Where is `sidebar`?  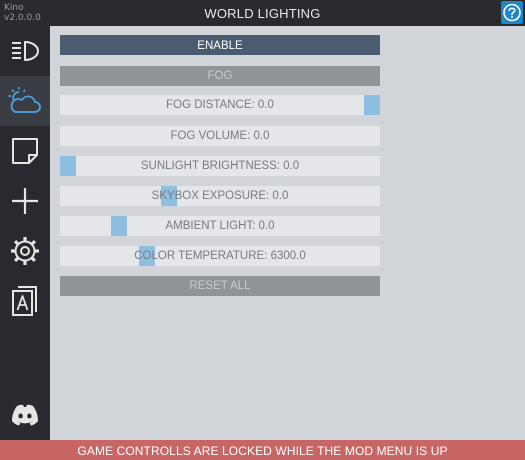 sidebar is located at coordinates (25, 233).